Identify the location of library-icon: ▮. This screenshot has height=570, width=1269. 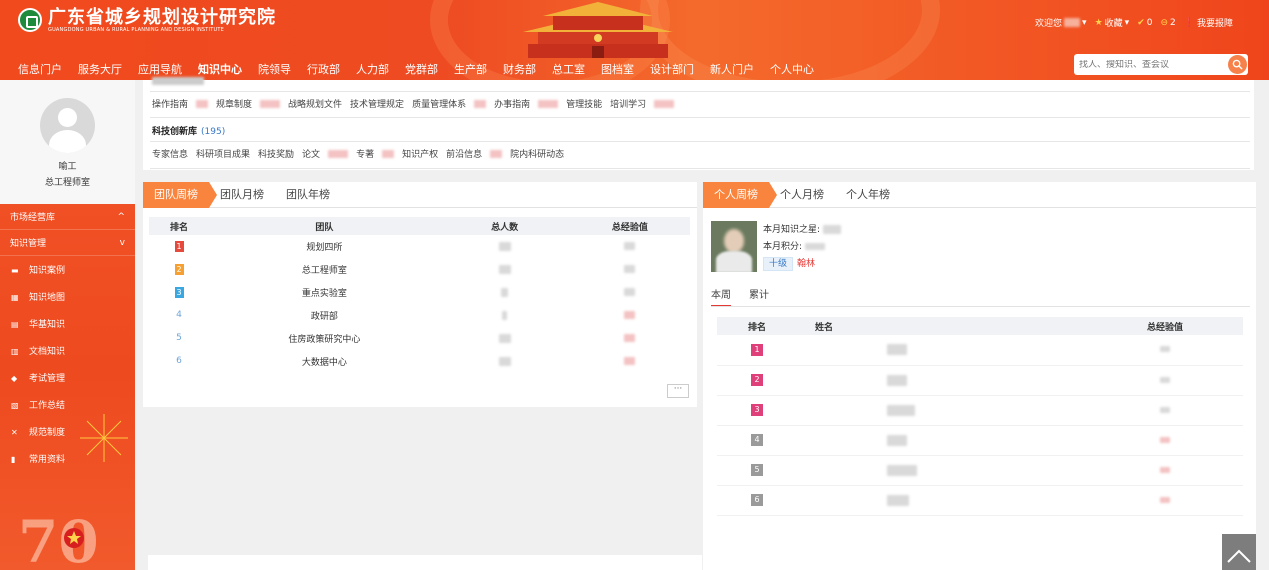
(13, 459).